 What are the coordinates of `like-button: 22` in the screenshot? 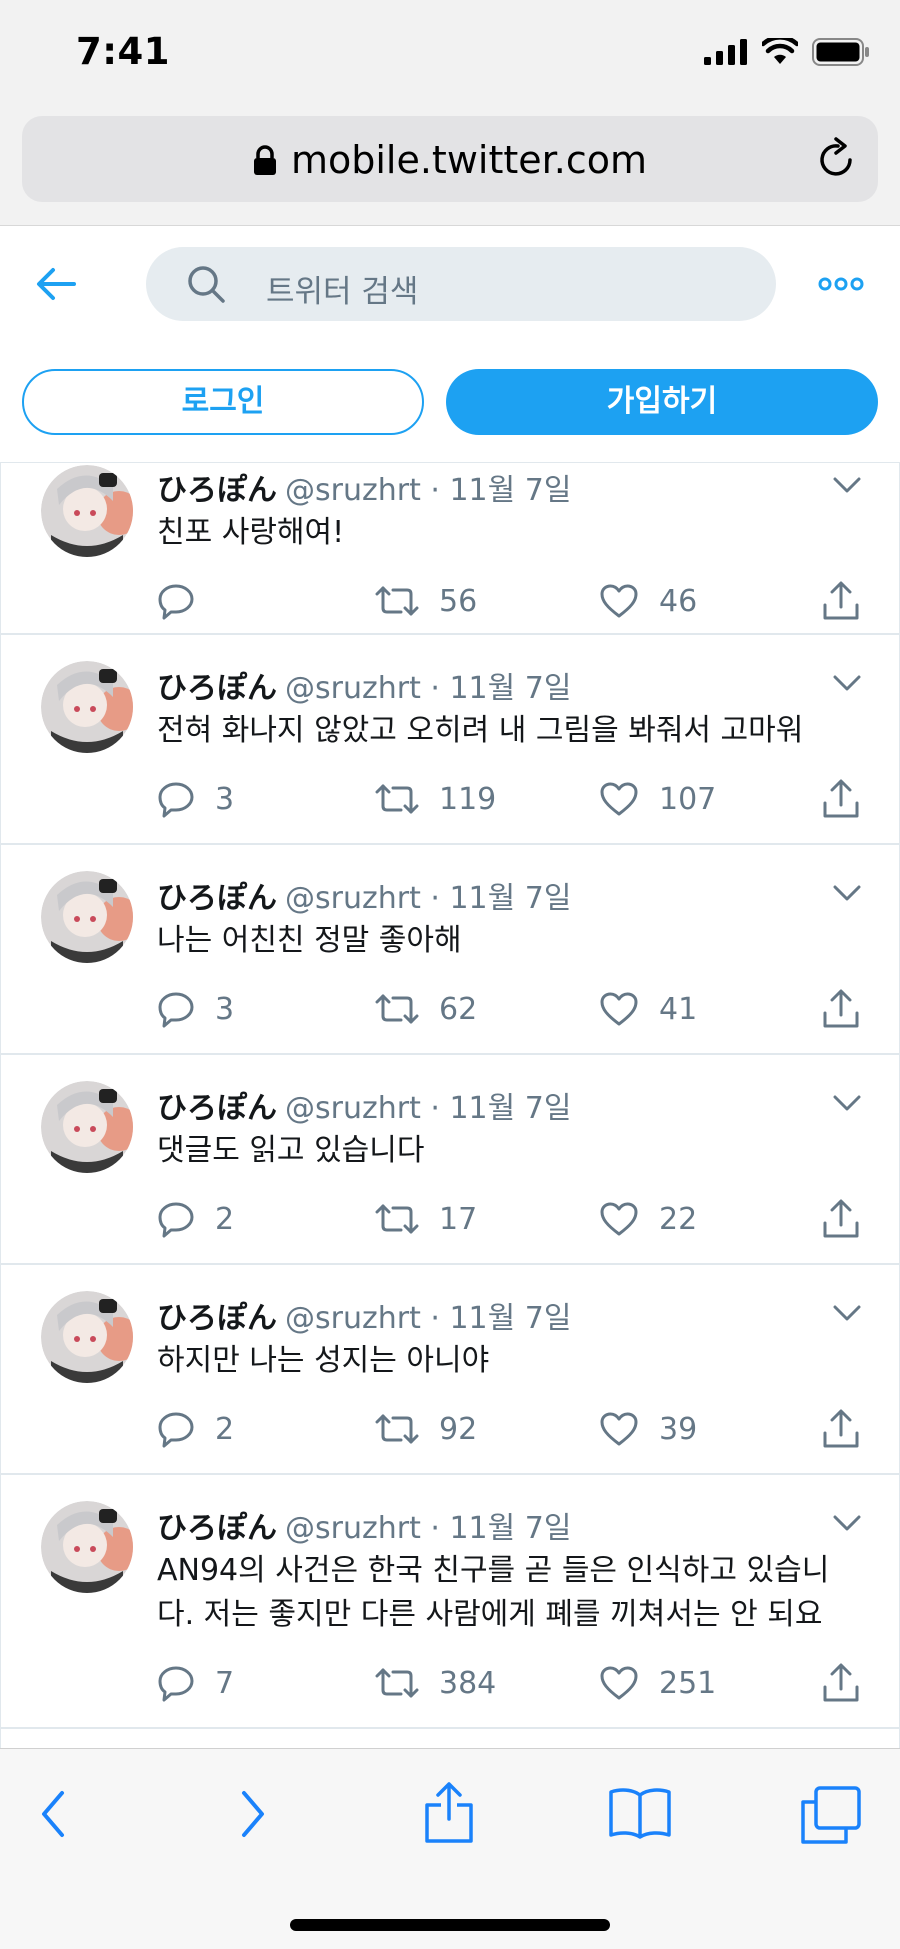 It's located at (648, 1219).